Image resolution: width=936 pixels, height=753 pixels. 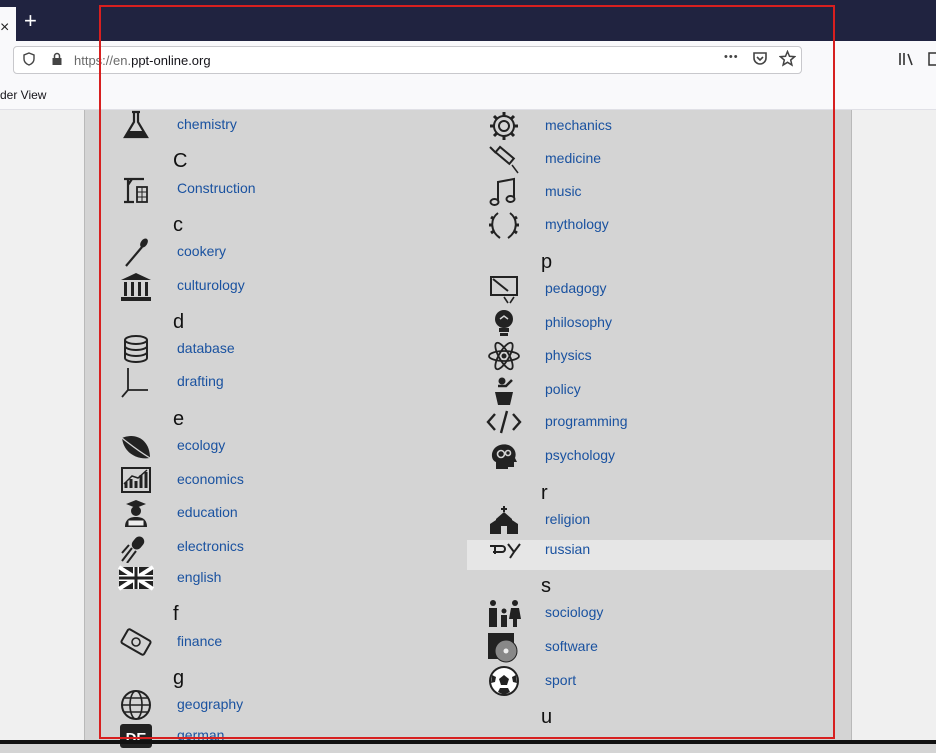 What do you see at coordinates (171, 60) in the screenshot?
I see `url-host: ppt-online.org` at bounding box center [171, 60].